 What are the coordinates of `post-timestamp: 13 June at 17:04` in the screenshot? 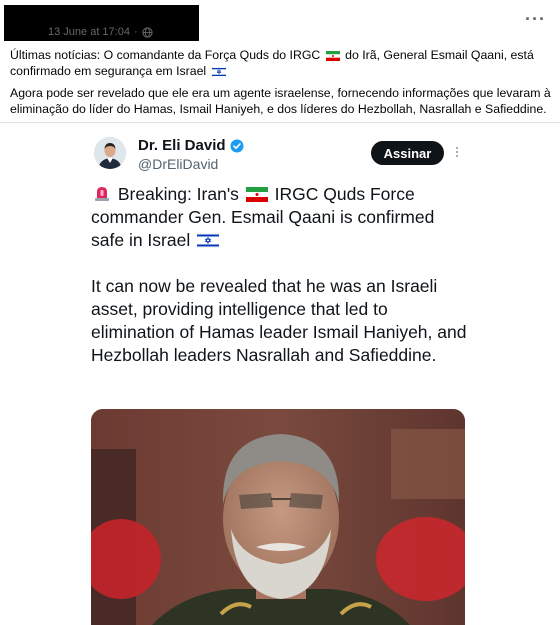 It's located at (89, 32).